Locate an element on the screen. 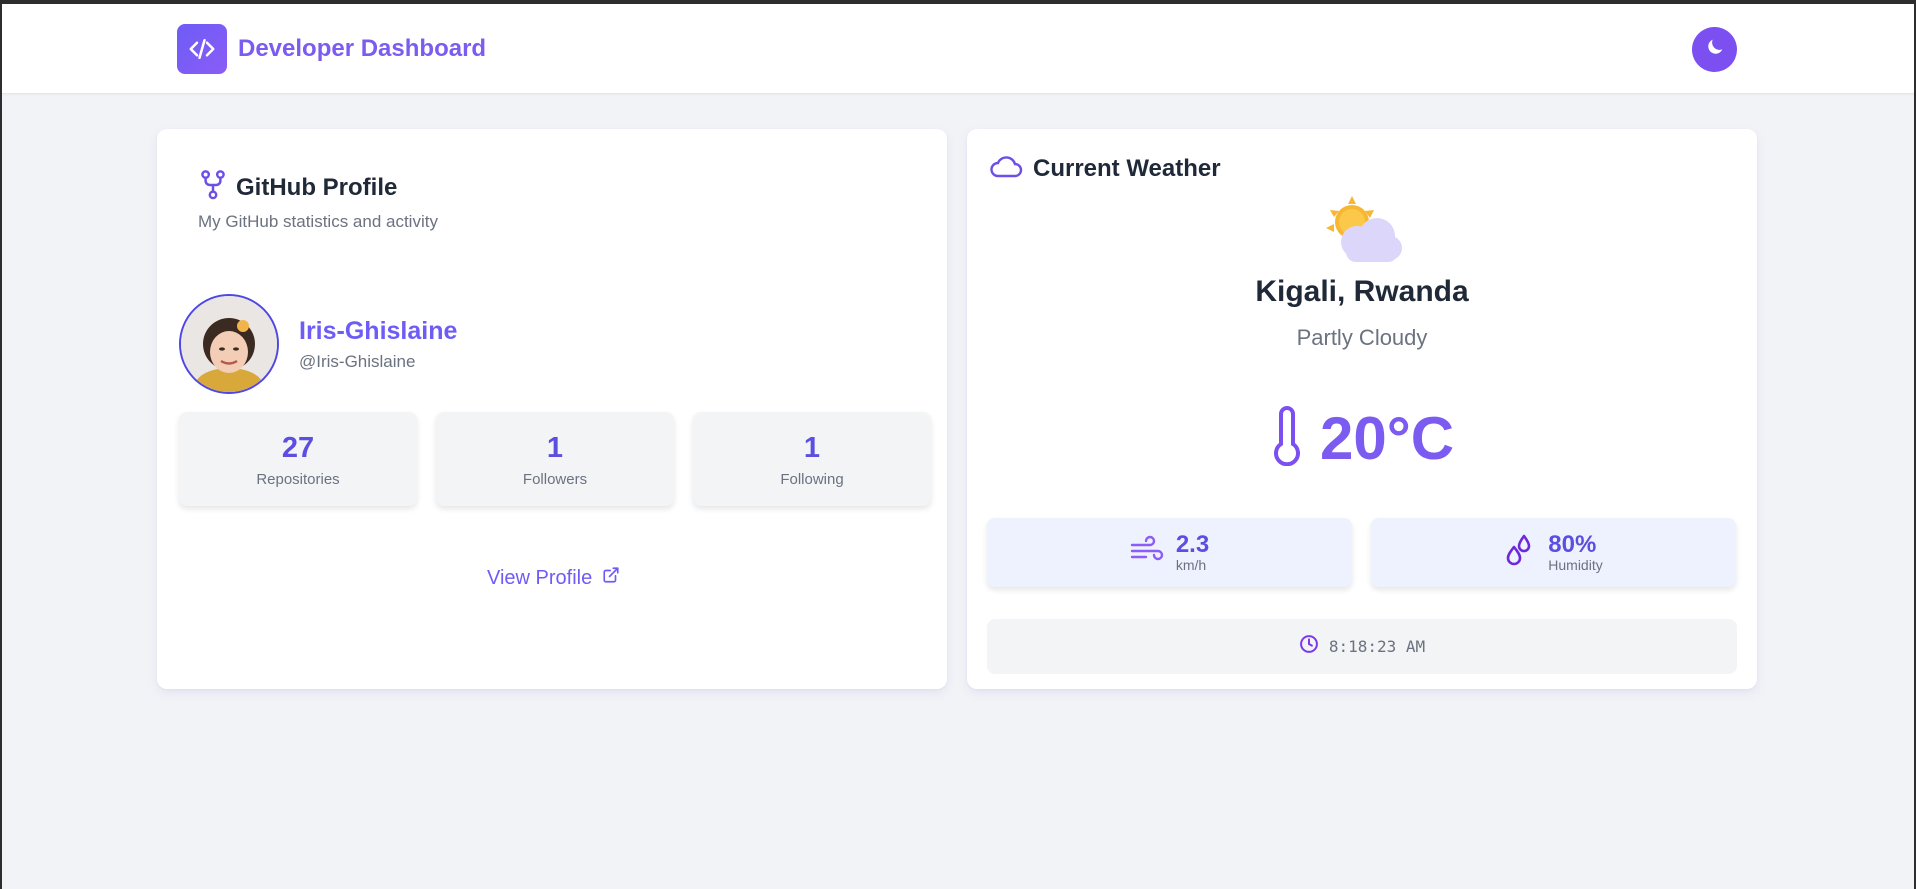 Image resolution: width=1916 pixels, height=889 pixels. partly-cloudy-icon is located at coordinates (1362, 230).